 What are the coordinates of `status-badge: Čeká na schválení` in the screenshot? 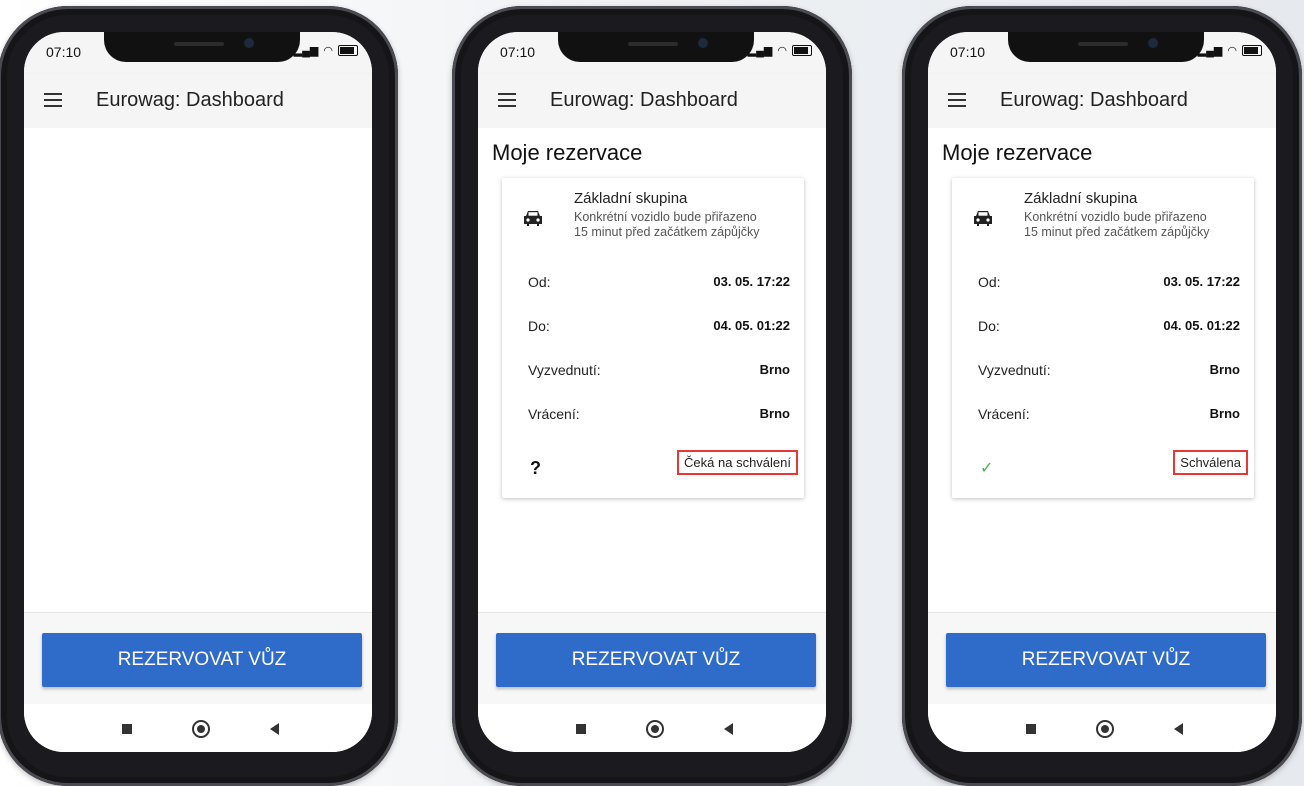 It's located at (737, 462).